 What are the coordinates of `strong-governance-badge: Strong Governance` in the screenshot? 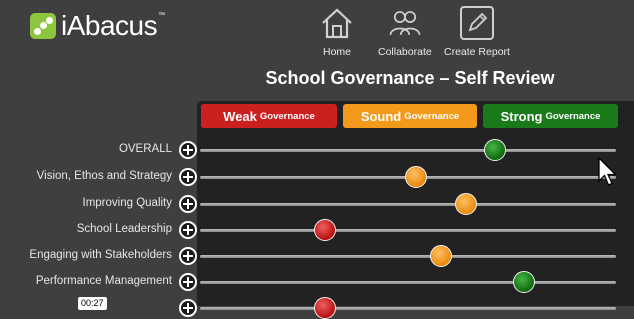 It's located at (550, 116).